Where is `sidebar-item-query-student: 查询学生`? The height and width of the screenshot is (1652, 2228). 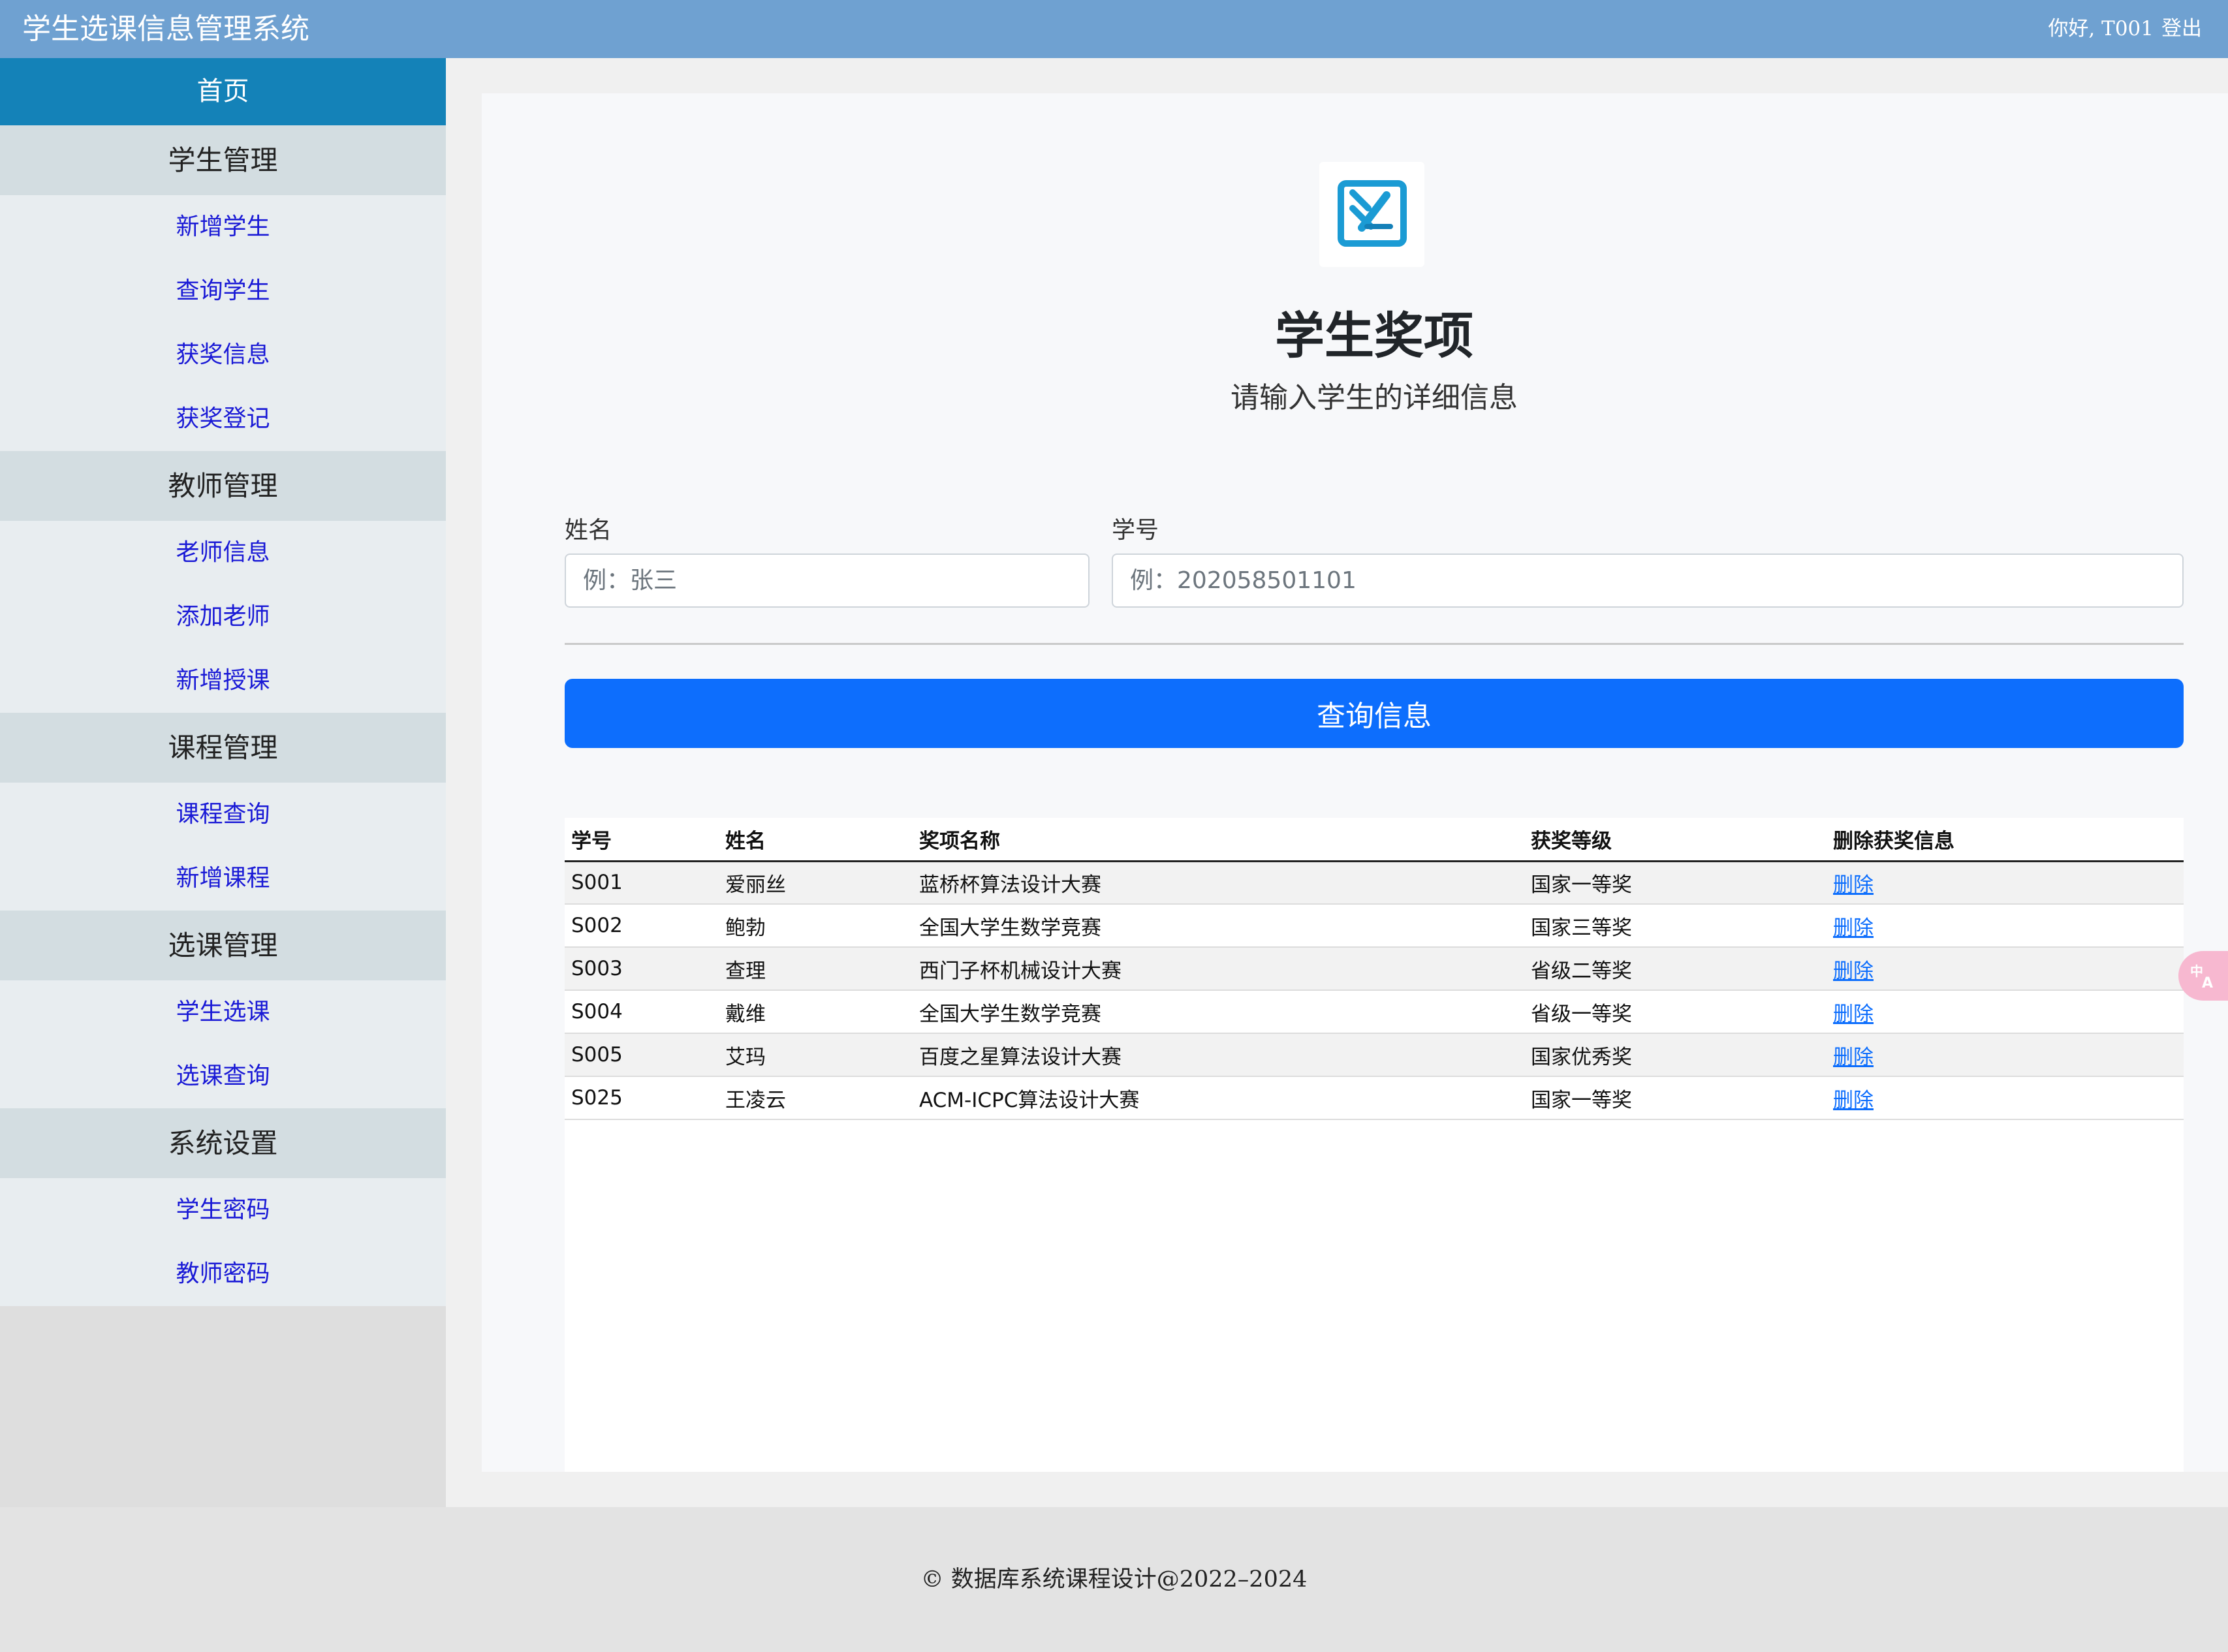
sidebar-item-query-student: 查询学生 is located at coordinates (223, 291).